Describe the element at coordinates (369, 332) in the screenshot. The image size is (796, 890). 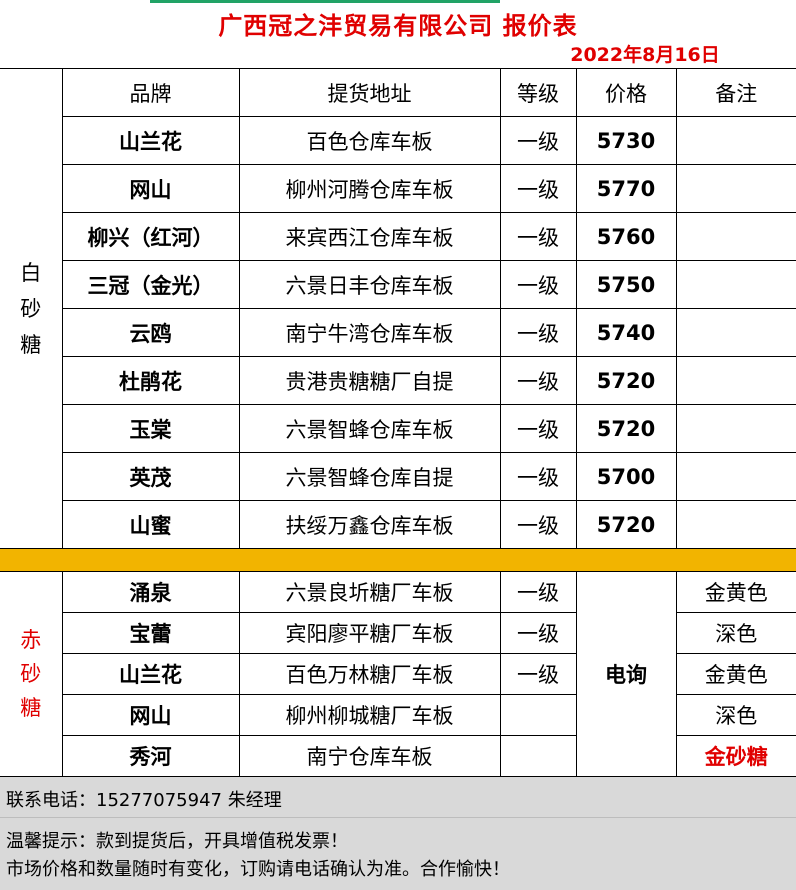
I see `address-cell: 南宁牛湾仓库车板` at that location.